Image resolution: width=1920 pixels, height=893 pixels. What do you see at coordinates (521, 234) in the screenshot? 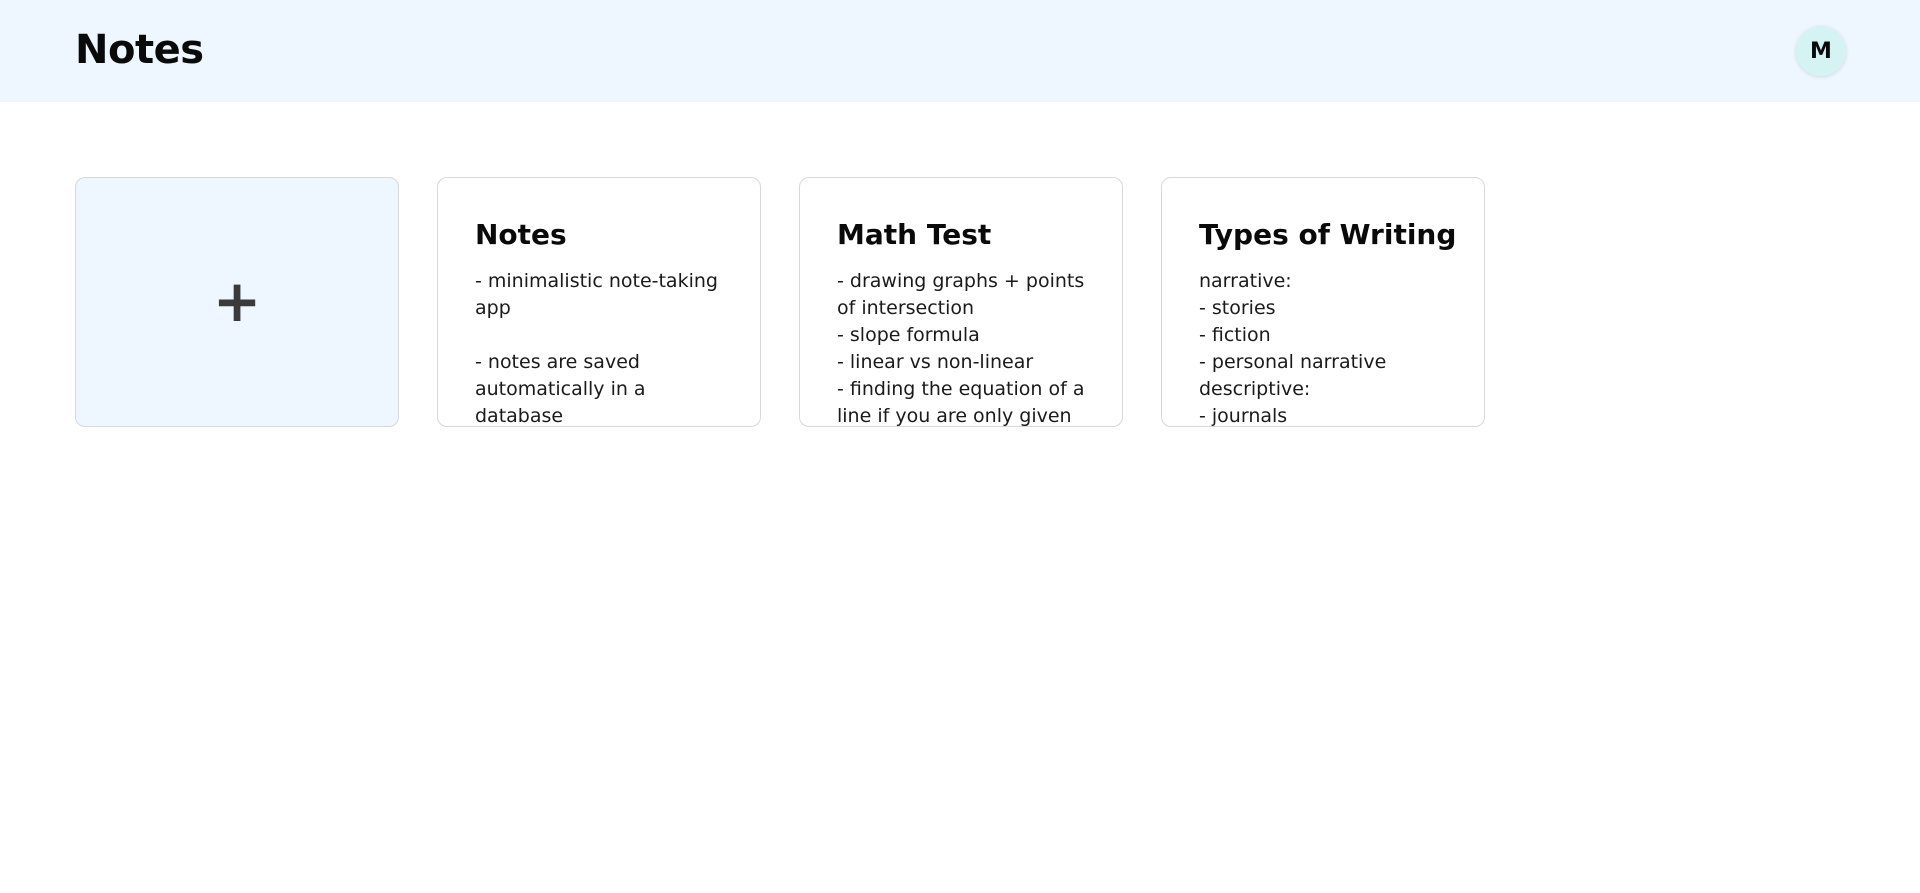
I see `note-title: Notes` at bounding box center [521, 234].